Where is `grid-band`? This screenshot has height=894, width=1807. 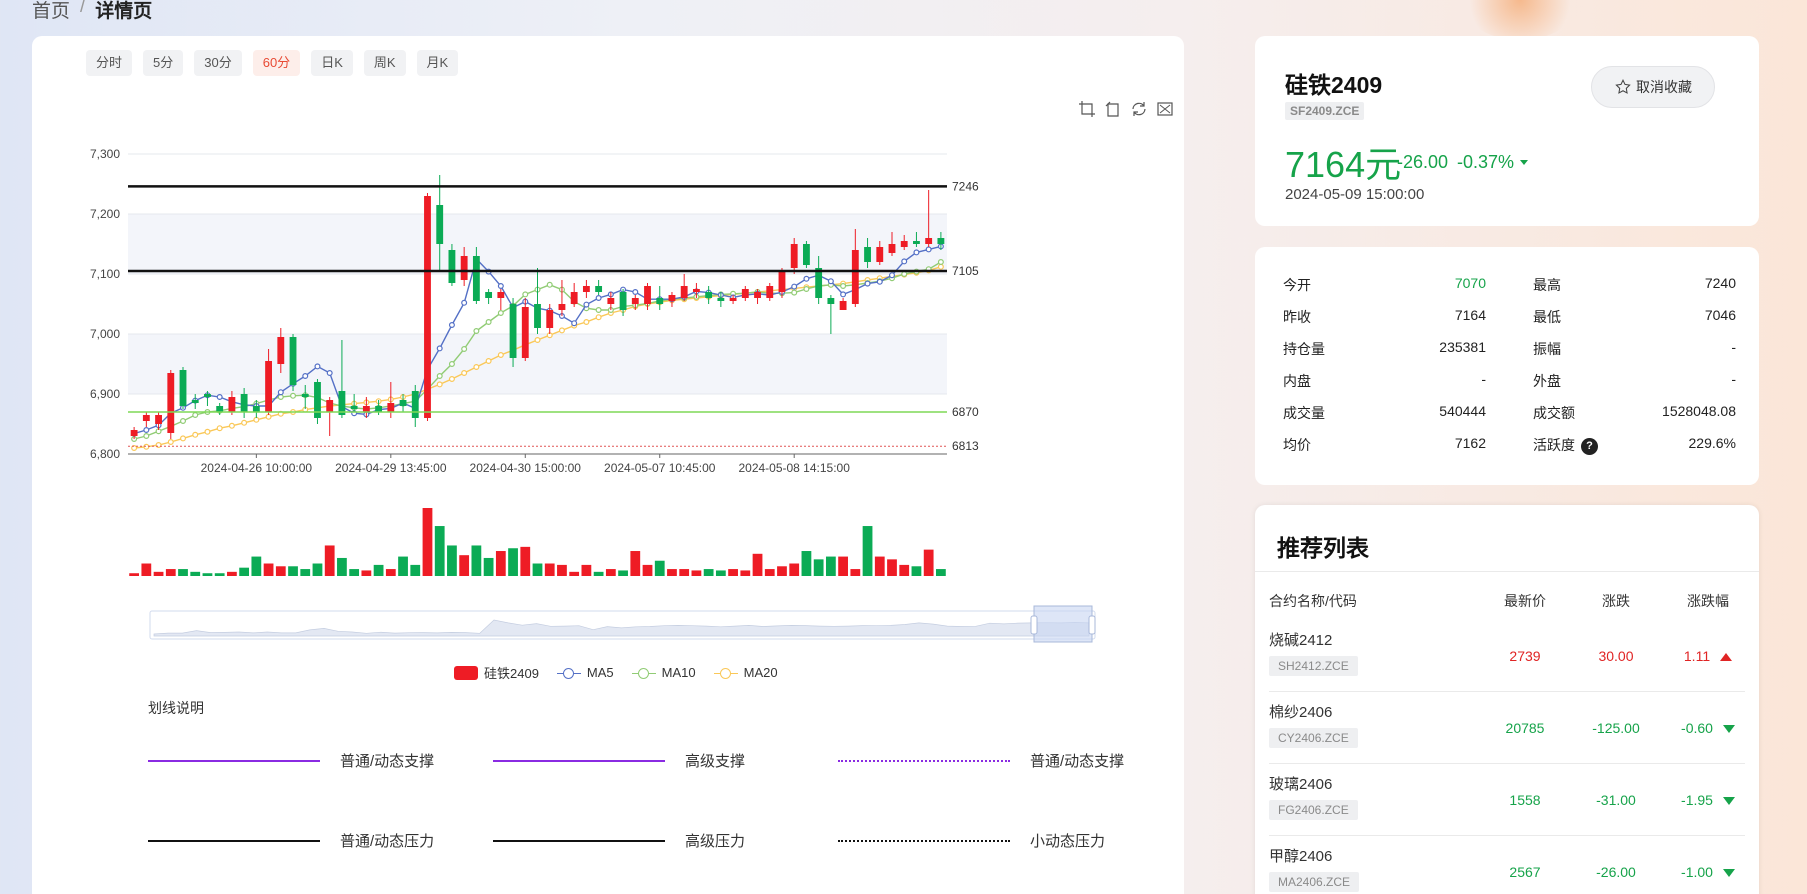 grid-band is located at coordinates (537, 184).